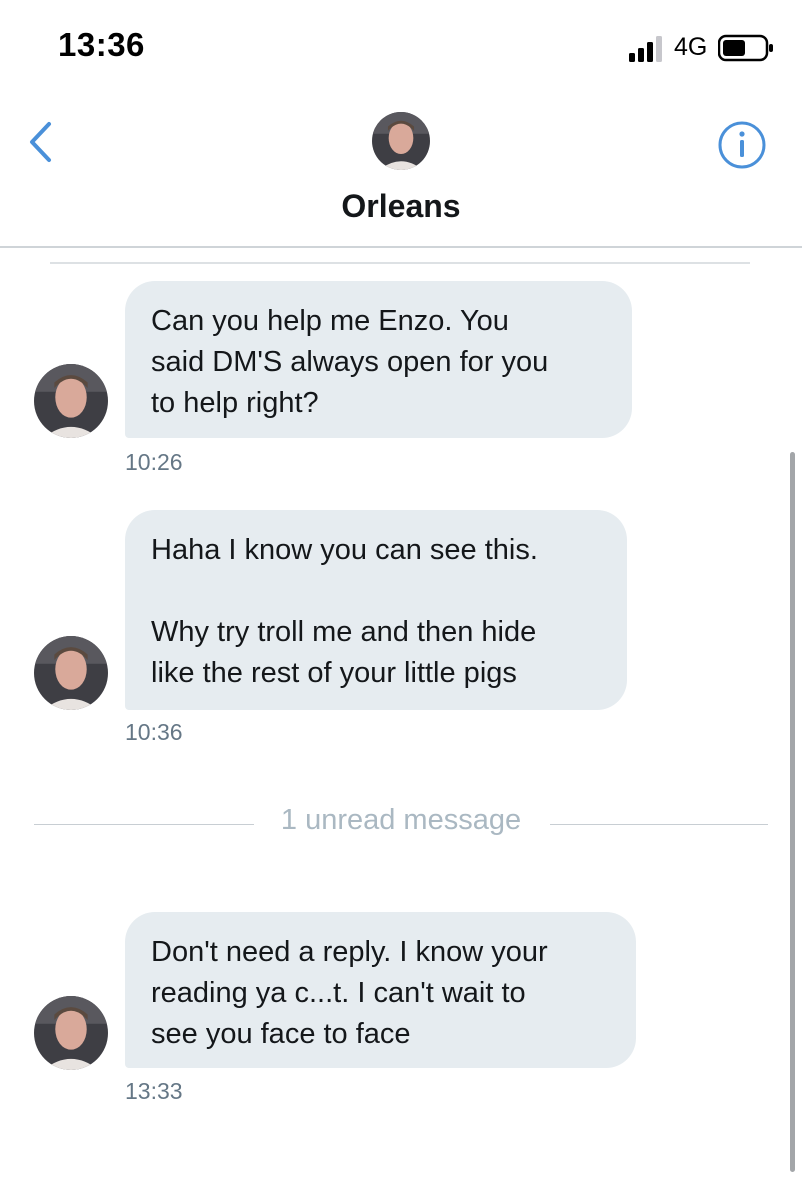  What do you see at coordinates (659, 824) in the screenshot?
I see `divider-line` at bounding box center [659, 824].